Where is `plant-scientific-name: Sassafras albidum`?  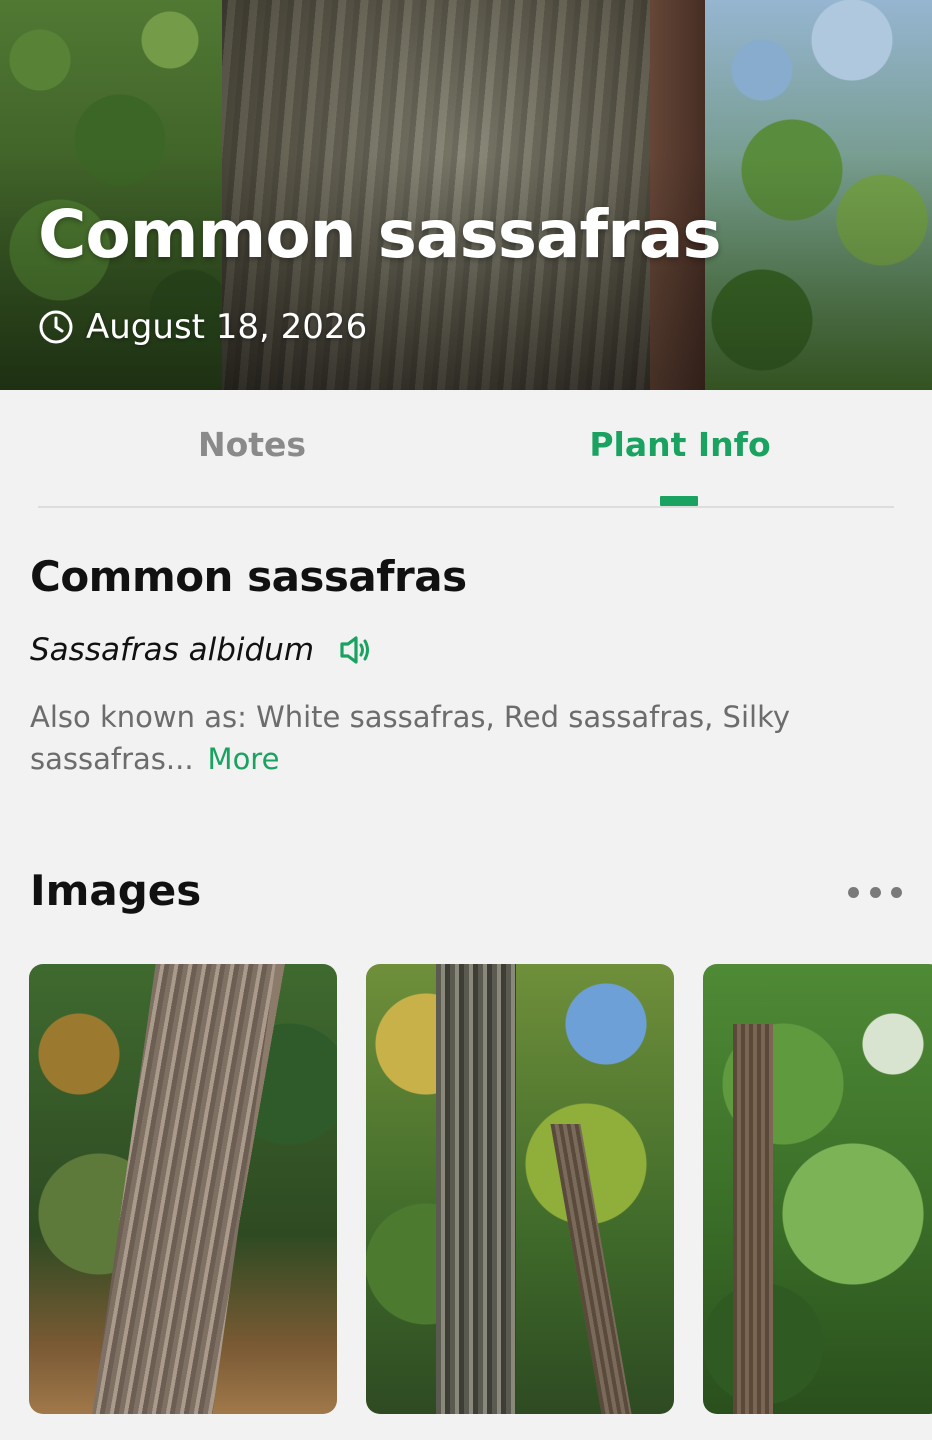
plant-scientific-name: Sassafras albidum is located at coordinates (172, 650).